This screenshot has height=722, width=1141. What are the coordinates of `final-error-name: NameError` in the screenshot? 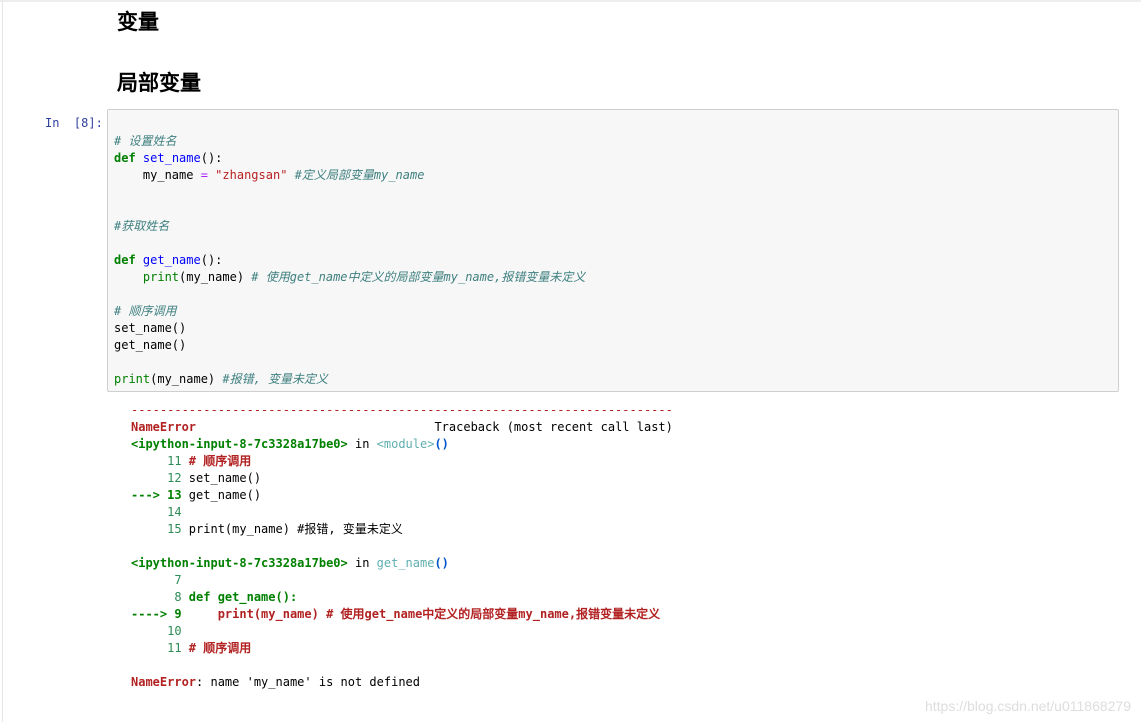 It's located at (164, 682).